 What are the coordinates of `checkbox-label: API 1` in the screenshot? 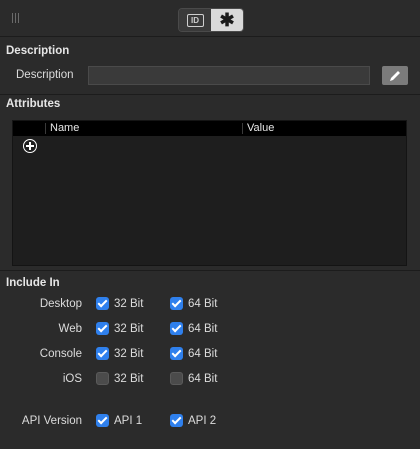 It's located at (128, 421).